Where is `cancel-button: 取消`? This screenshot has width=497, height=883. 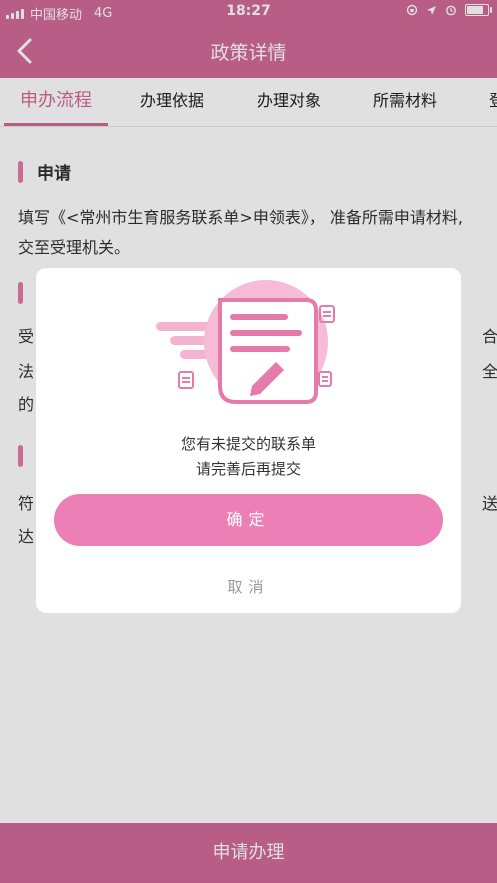
cancel-button: 取消 is located at coordinates (248, 586).